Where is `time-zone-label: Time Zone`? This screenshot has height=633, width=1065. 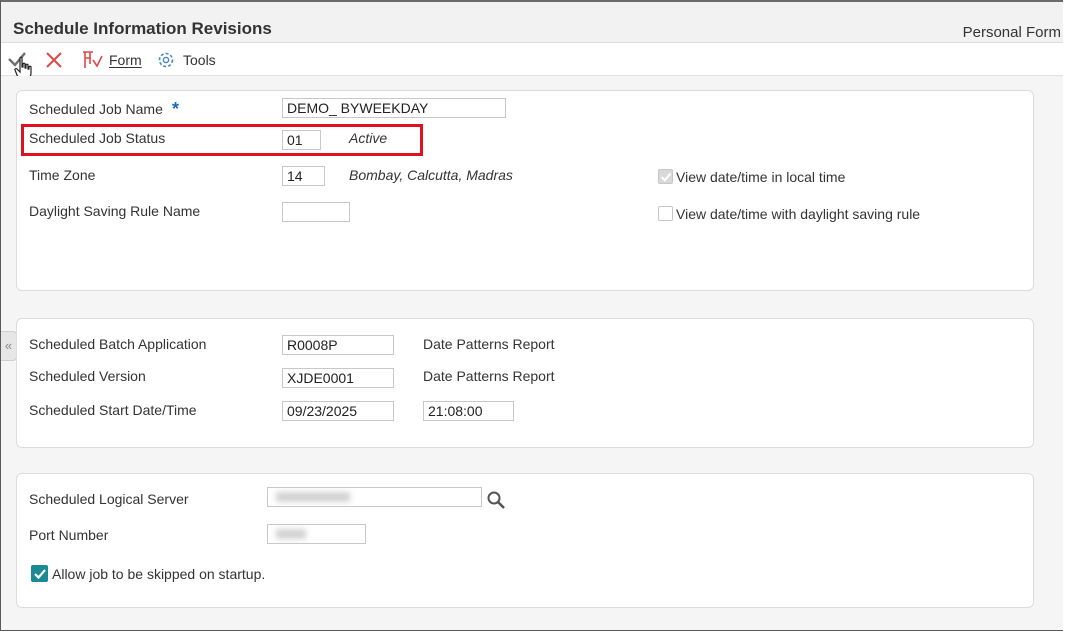
time-zone-label: Time Zone is located at coordinates (62, 175).